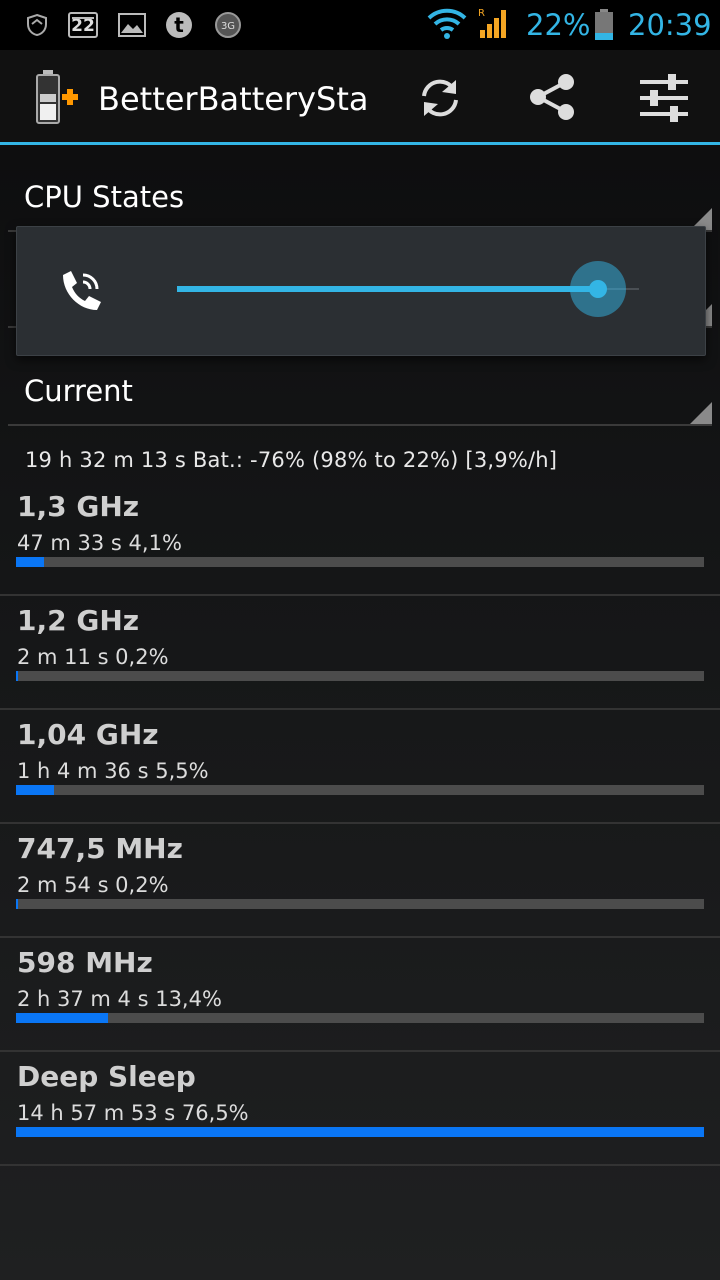 The height and width of the screenshot is (1280, 720). What do you see at coordinates (82, 290) in the screenshot?
I see `phone-volume-icon` at bounding box center [82, 290].